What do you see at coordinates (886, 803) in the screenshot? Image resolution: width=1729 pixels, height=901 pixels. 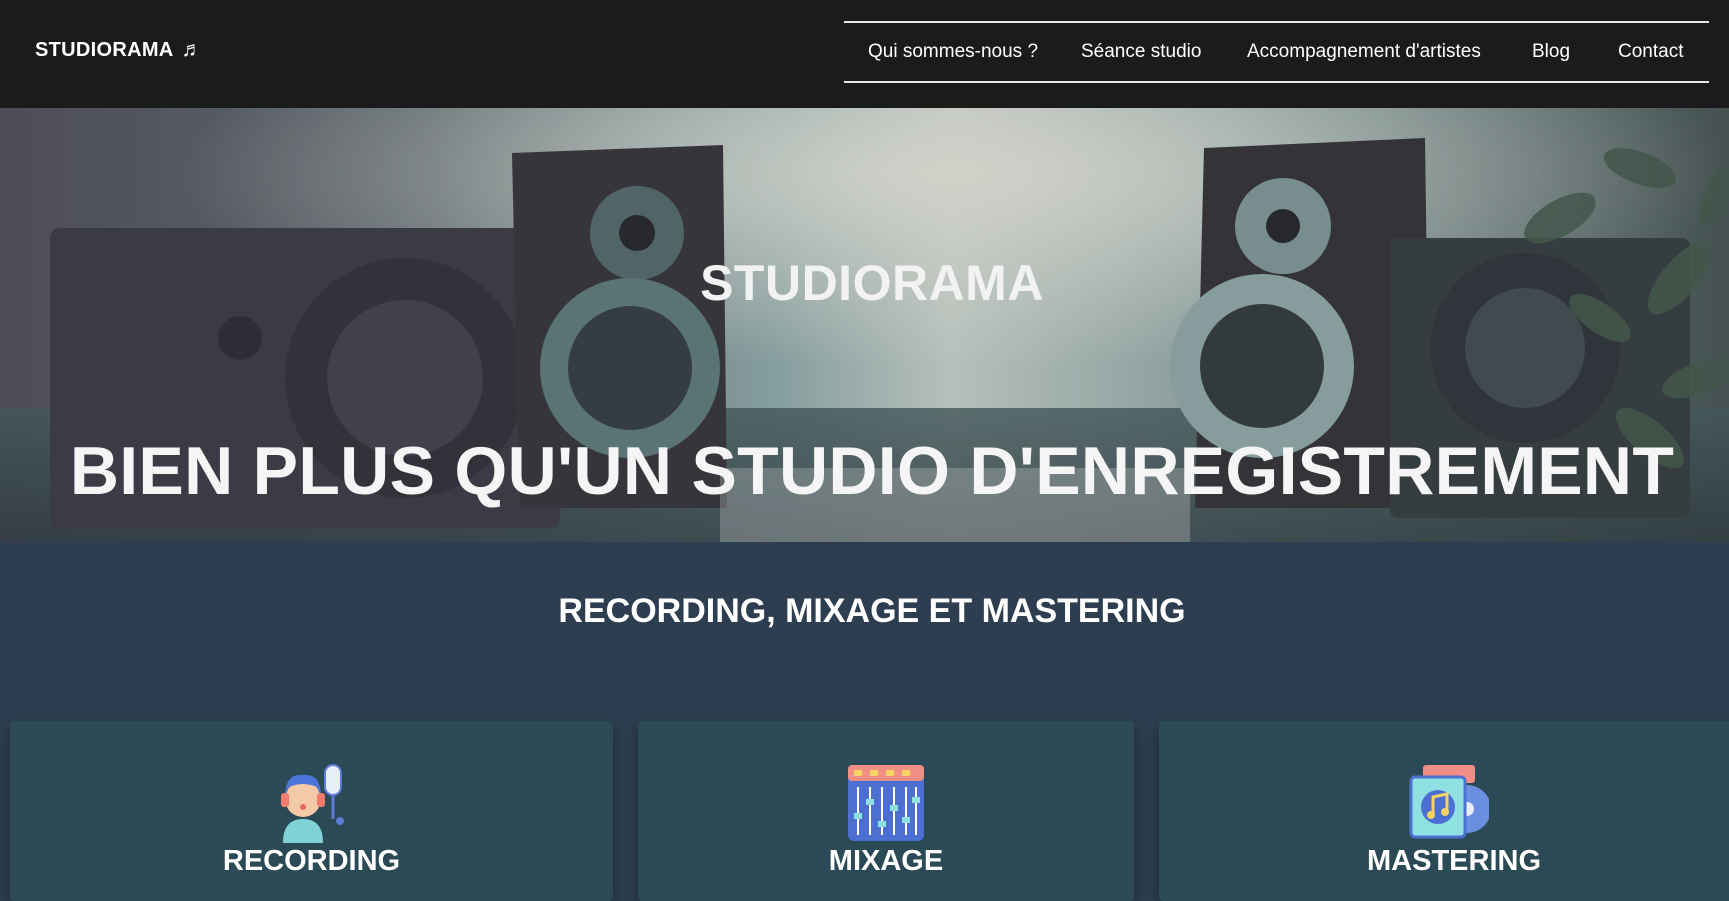 I see `mixing-console-icon` at bounding box center [886, 803].